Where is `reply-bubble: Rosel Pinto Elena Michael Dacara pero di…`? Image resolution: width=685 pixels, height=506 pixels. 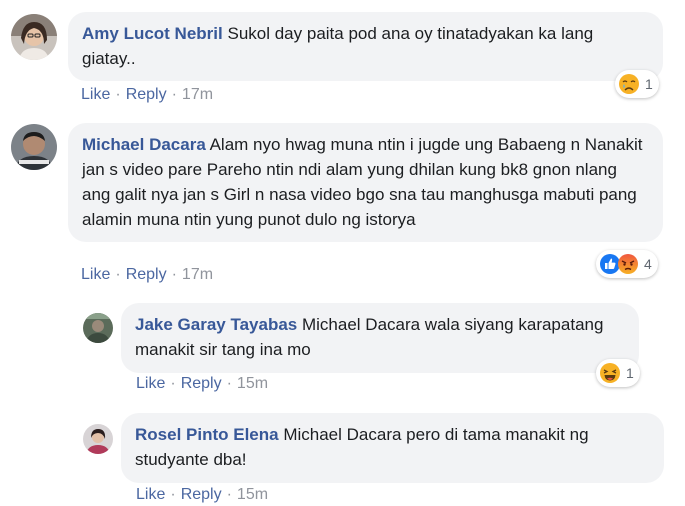
reply-bubble: Rosel Pinto Elena Michael Dacara pero di… is located at coordinates (392, 448).